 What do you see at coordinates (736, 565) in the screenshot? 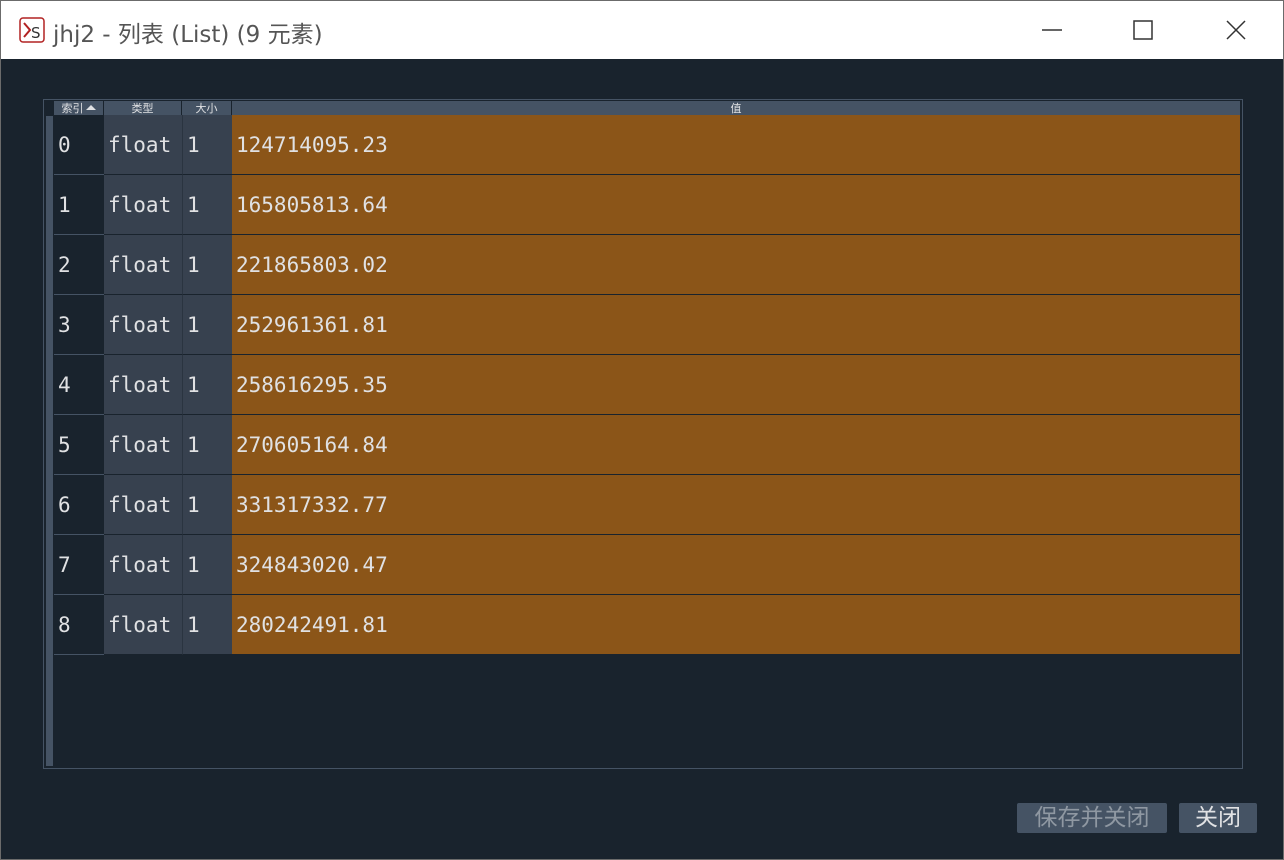
I see `value-cell: 324843020.47` at bounding box center [736, 565].